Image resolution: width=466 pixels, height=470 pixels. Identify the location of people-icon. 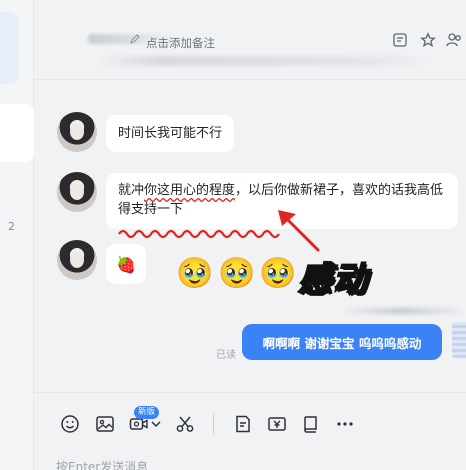
(454, 40).